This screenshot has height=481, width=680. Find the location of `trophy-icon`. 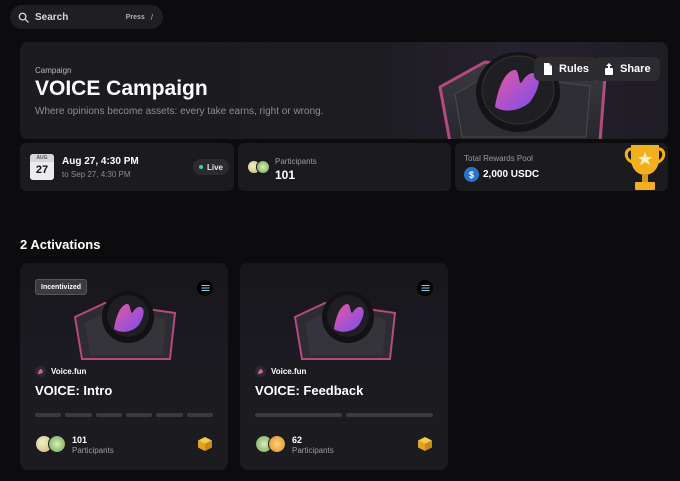

trophy-icon is located at coordinates (645, 167).